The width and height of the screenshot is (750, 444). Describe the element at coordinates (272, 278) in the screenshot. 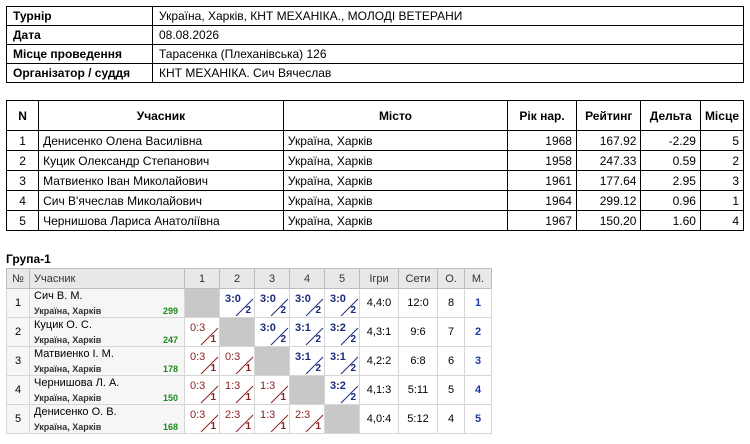

I see `group-col-3: 3` at that location.